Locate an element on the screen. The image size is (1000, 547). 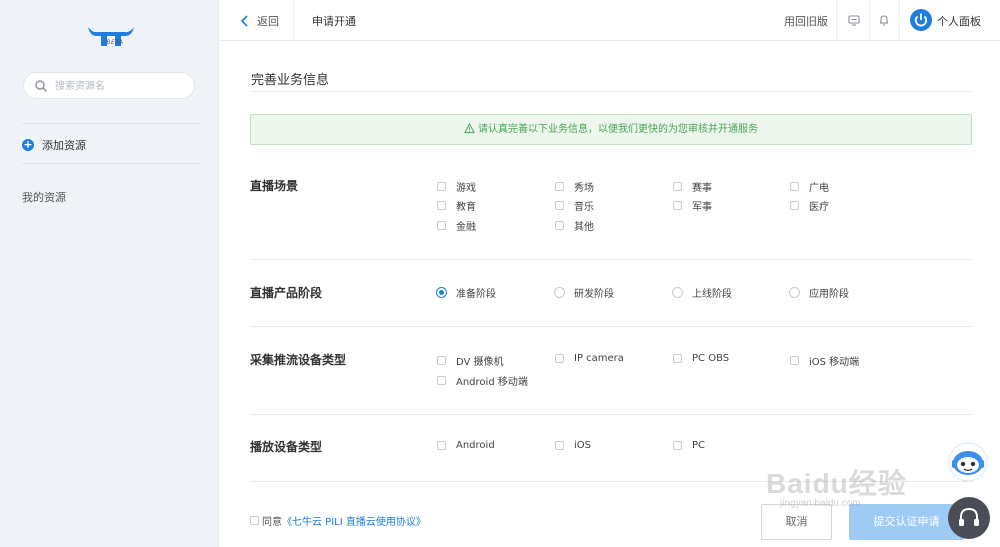
resource-search is located at coordinates (109, 85).